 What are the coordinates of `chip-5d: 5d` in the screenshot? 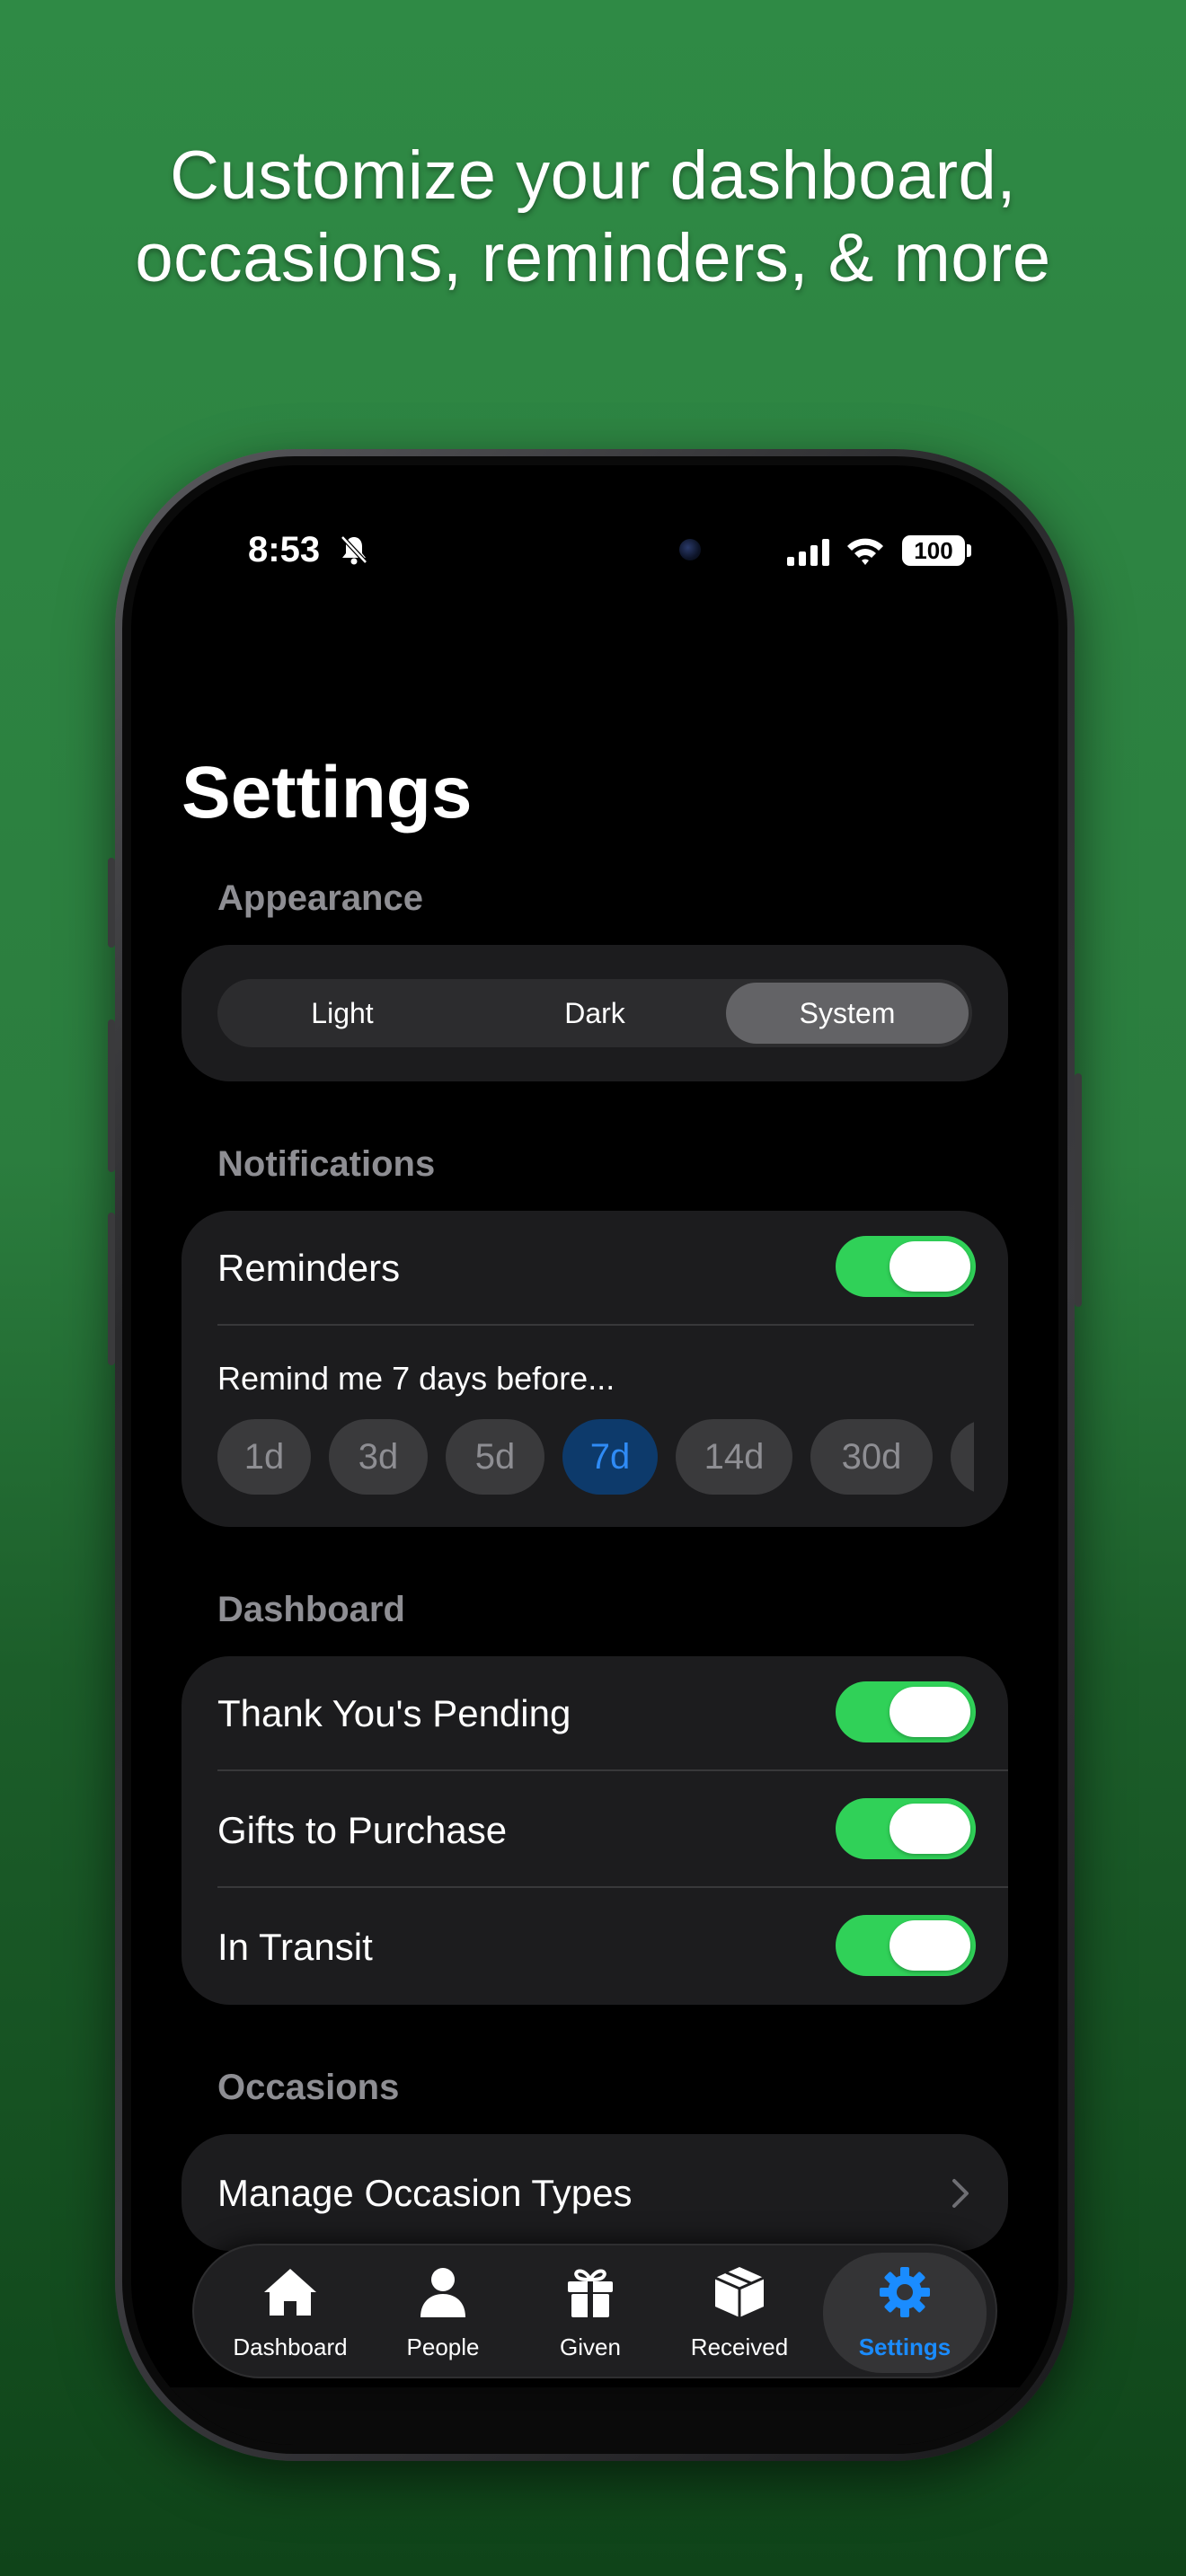 It's located at (495, 1457).